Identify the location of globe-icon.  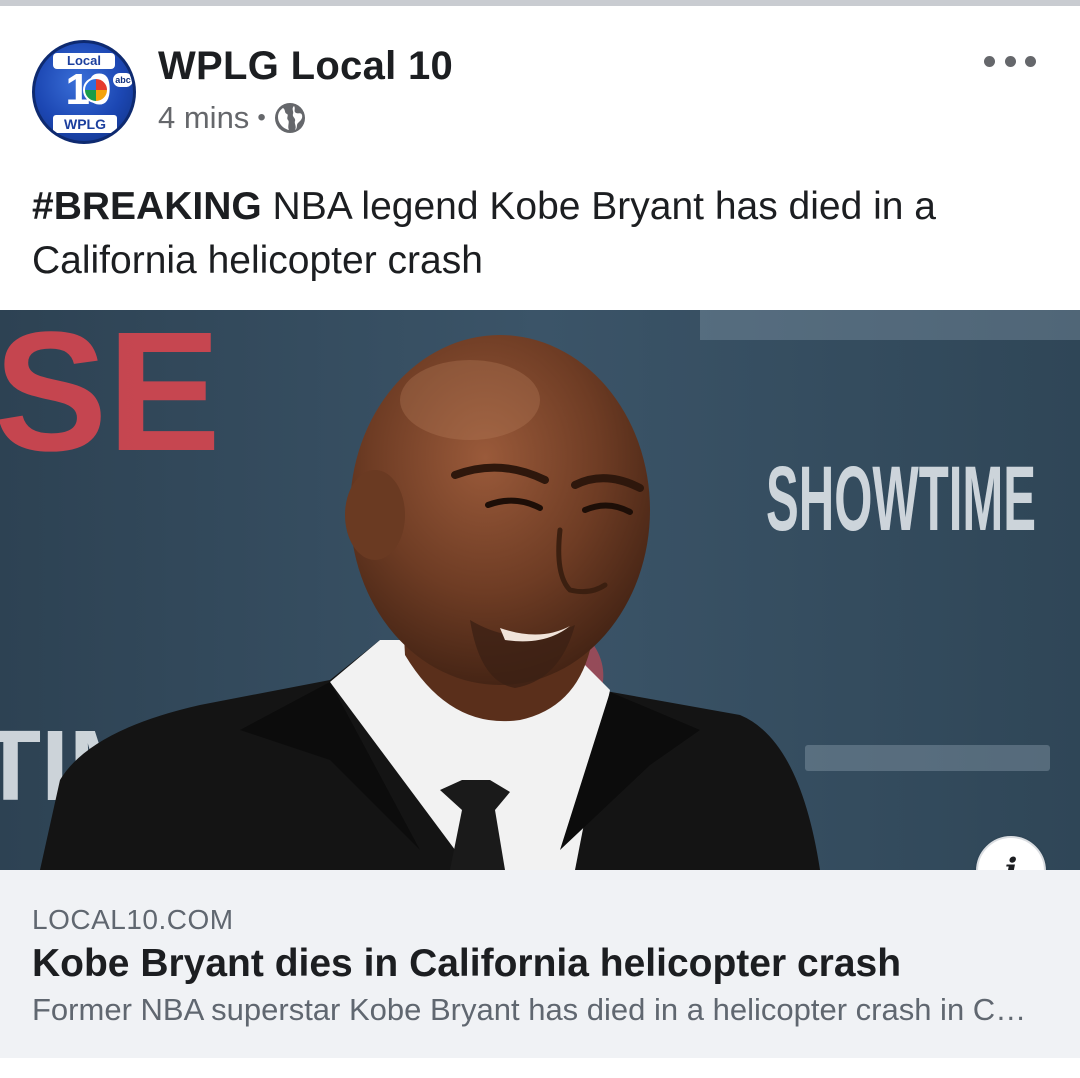
(290, 118).